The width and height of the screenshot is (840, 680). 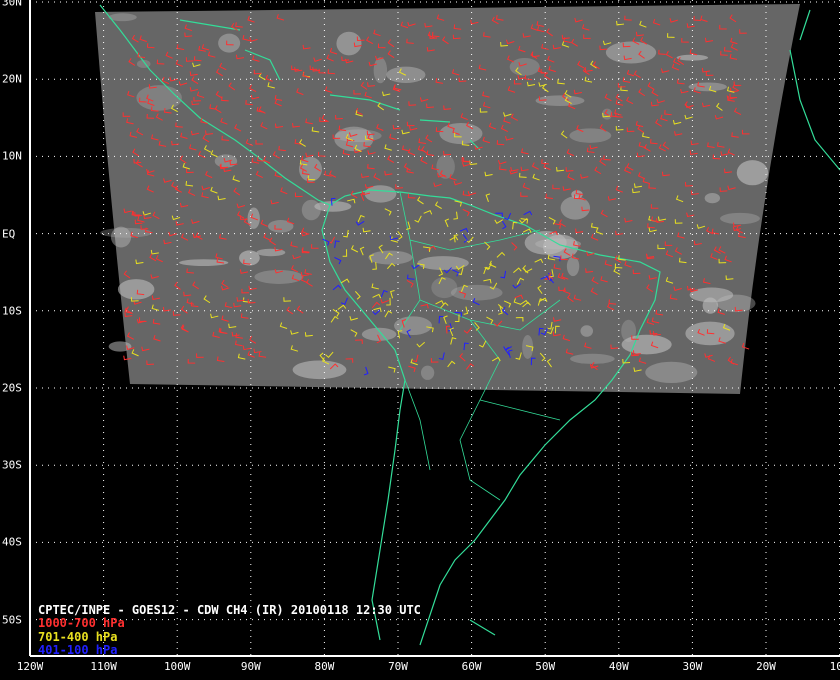 I want to click on x-axis-label: 50W, so click(x=545, y=666).